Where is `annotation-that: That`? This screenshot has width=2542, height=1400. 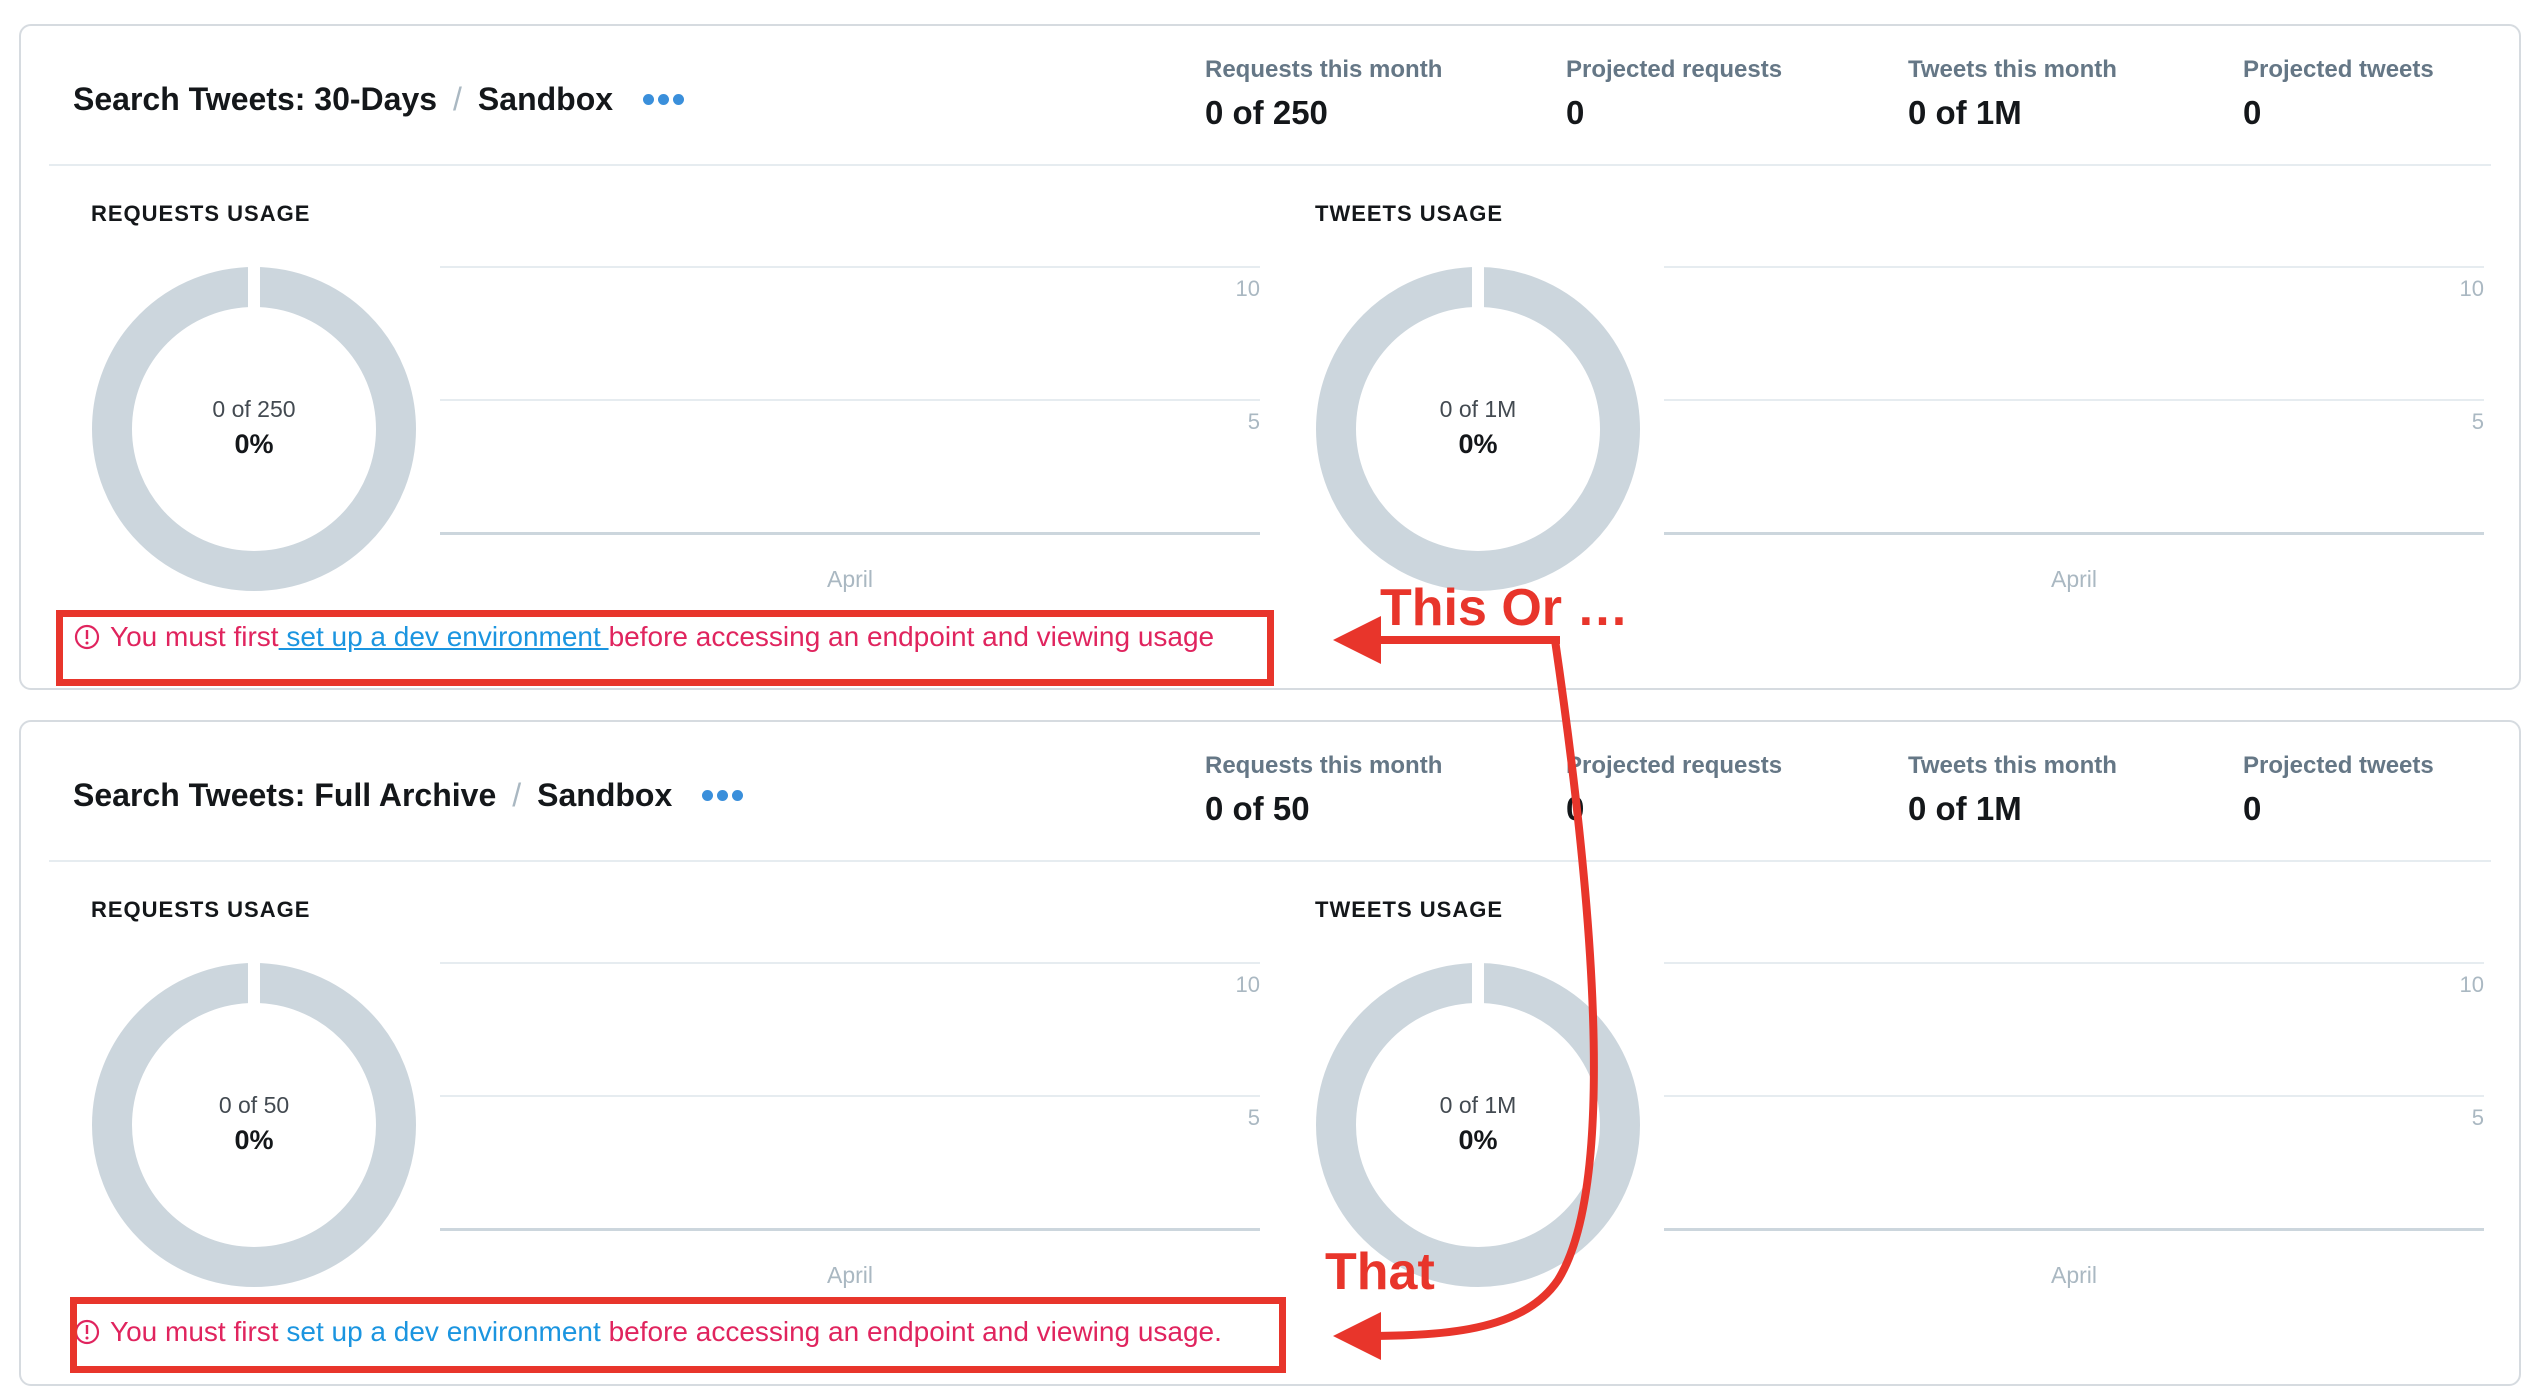 annotation-that: That is located at coordinates (1380, 1272).